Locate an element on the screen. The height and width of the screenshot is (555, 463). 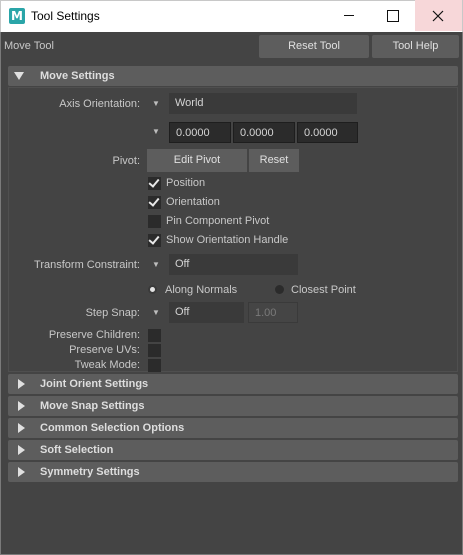
expanded-triangle-icon is located at coordinates (19, 76).